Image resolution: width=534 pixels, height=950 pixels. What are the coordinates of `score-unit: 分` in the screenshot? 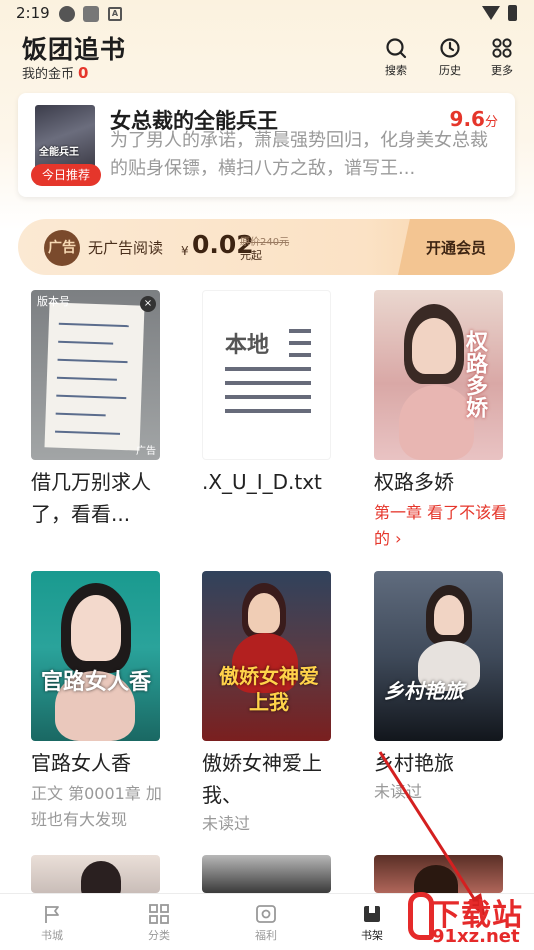 It's located at (491, 122).